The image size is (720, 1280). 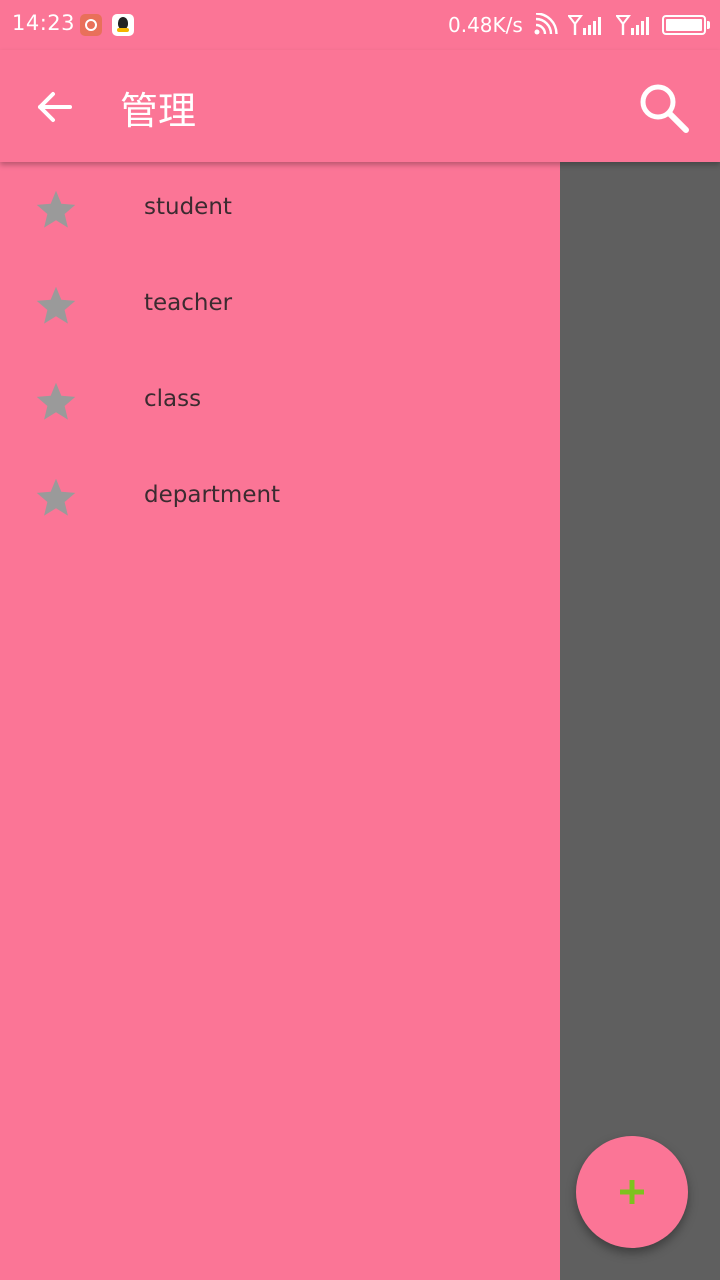 What do you see at coordinates (158, 111) in the screenshot?
I see `page-title: 管理` at bounding box center [158, 111].